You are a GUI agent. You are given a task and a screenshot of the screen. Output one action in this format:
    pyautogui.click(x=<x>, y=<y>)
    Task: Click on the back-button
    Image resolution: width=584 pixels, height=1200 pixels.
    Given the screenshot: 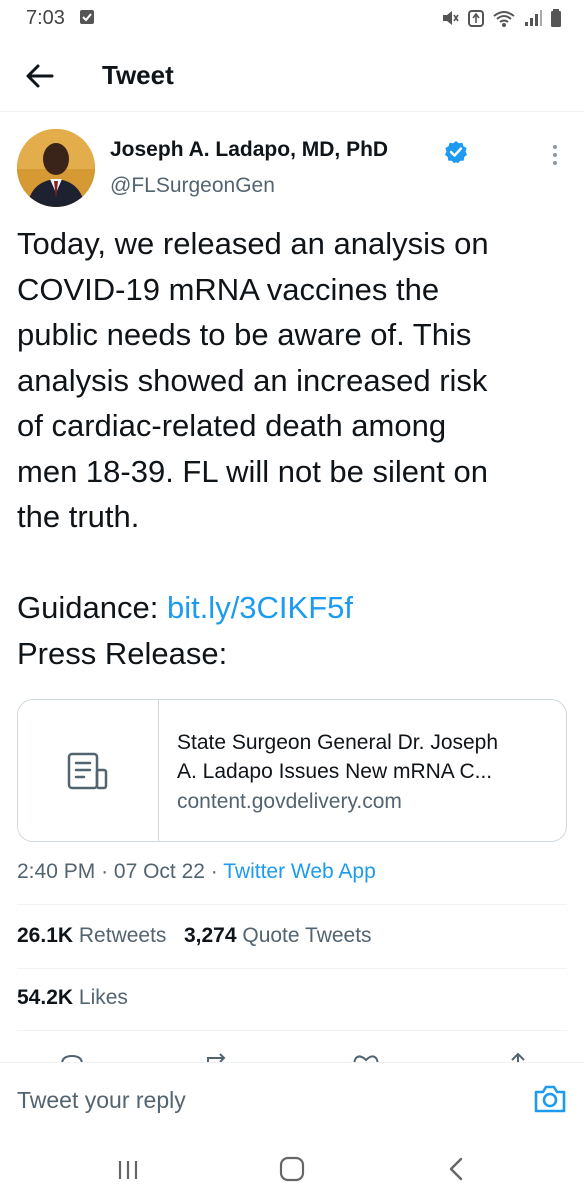 What is the action you would take?
    pyautogui.click(x=40, y=76)
    